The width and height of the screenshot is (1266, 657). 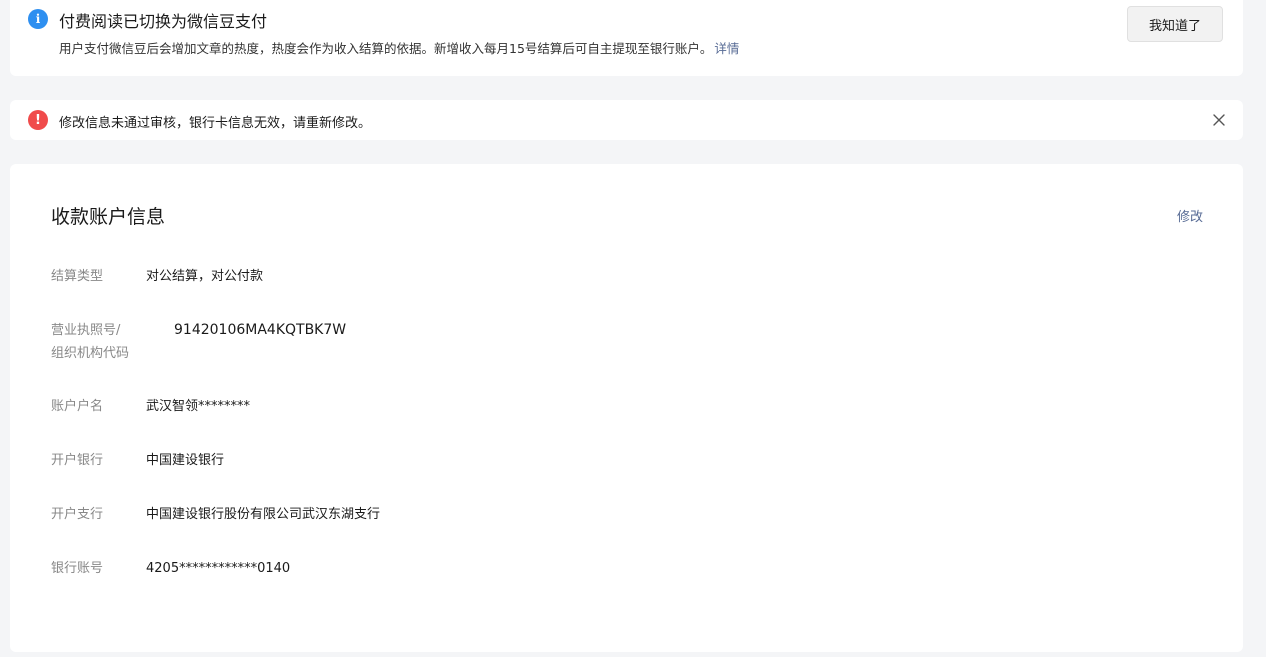 I want to click on field-label: 营业执照号/ 组织机构代码, so click(x=96, y=342).